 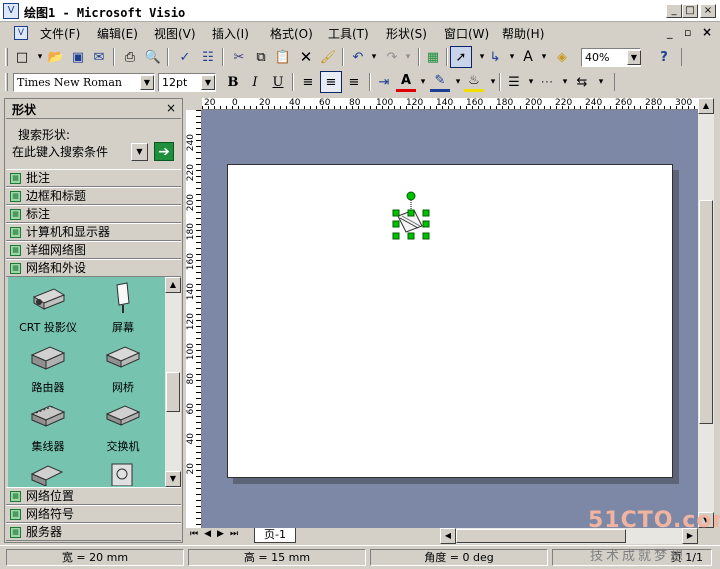 What do you see at coordinates (306, 57) in the screenshot?
I see `delete-icon: ✕` at bounding box center [306, 57].